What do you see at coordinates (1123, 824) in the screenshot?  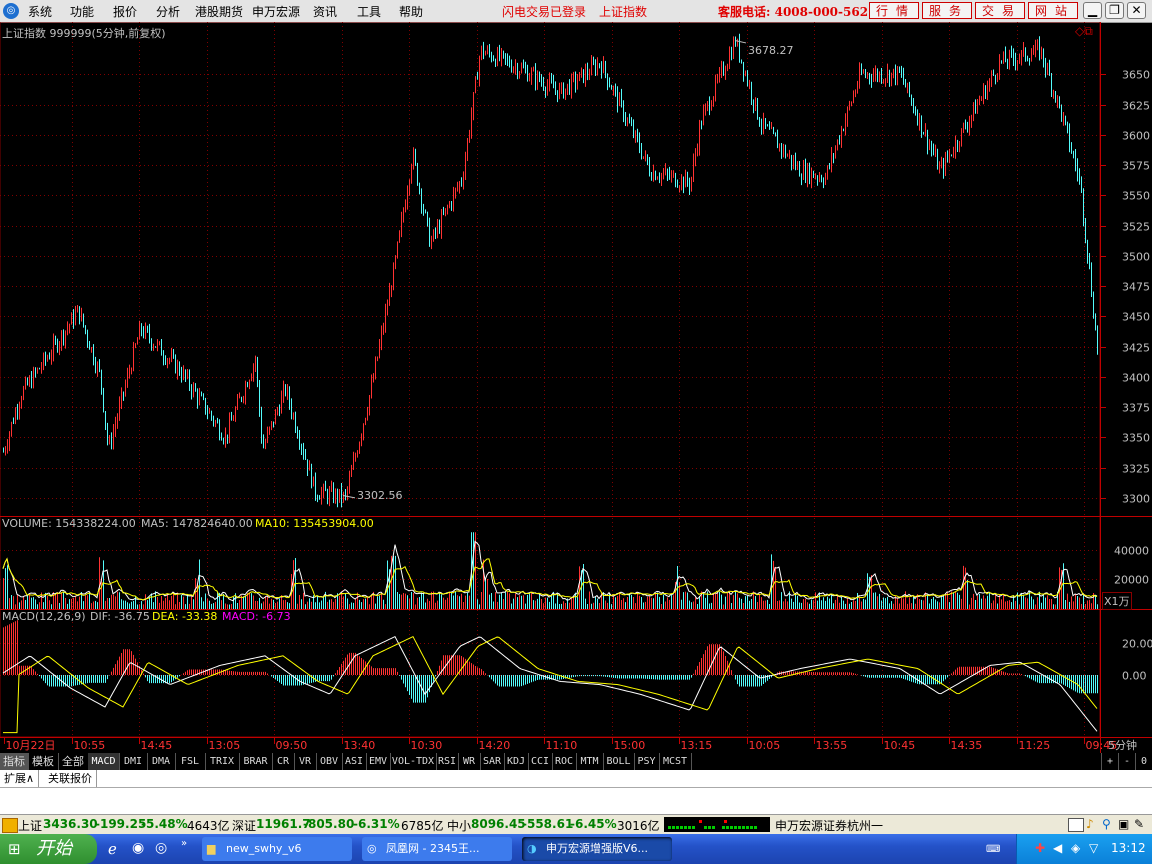 I see `lock-icon: ▣` at bounding box center [1123, 824].